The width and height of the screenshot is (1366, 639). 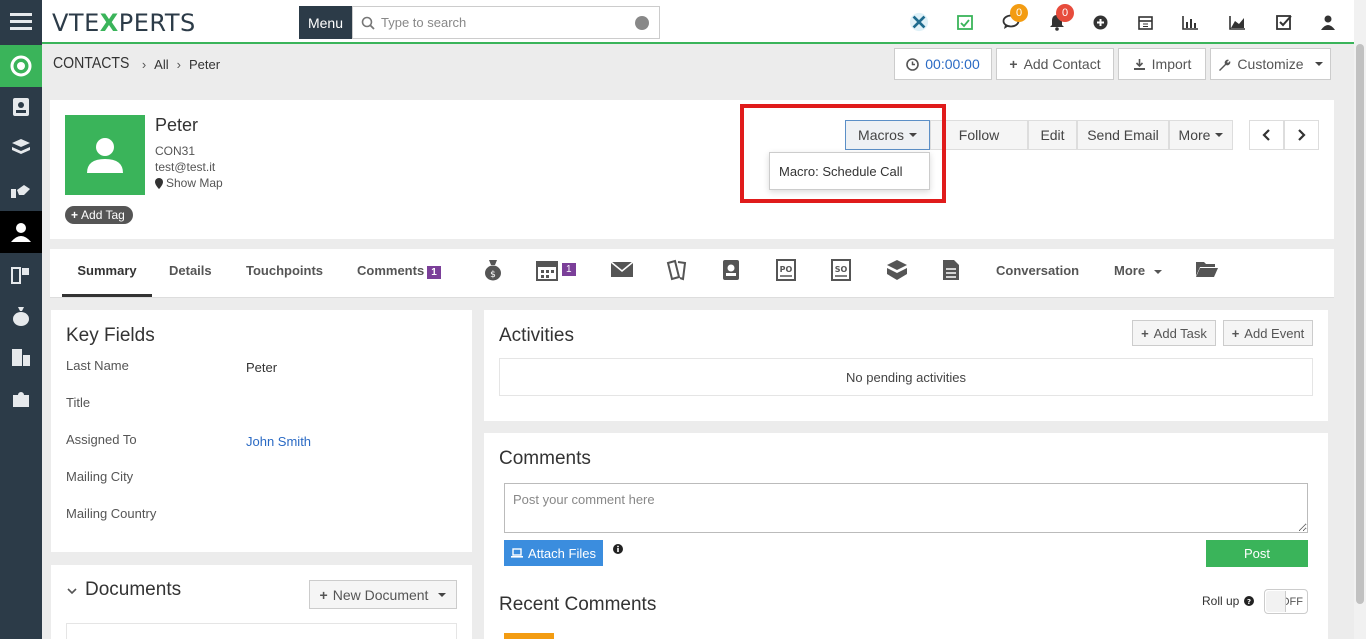 What do you see at coordinates (261, 367) in the screenshot?
I see `field-value-last-name: Peter` at bounding box center [261, 367].